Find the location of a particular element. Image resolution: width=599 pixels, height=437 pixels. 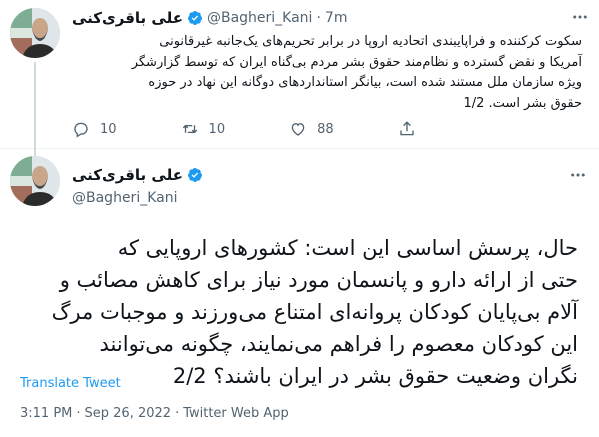

reply-count: 10 is located at coordinates (108, 129).